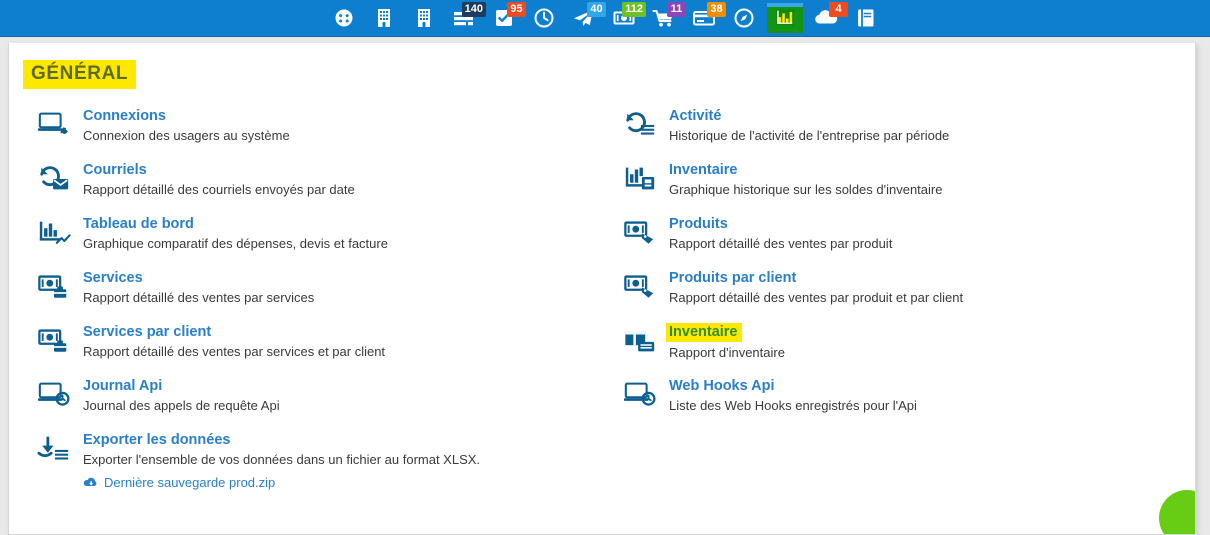  Describe the element at coordinates (156, 440) in the screenshot. I see `report-entry-title: Exporter les données` at that location.